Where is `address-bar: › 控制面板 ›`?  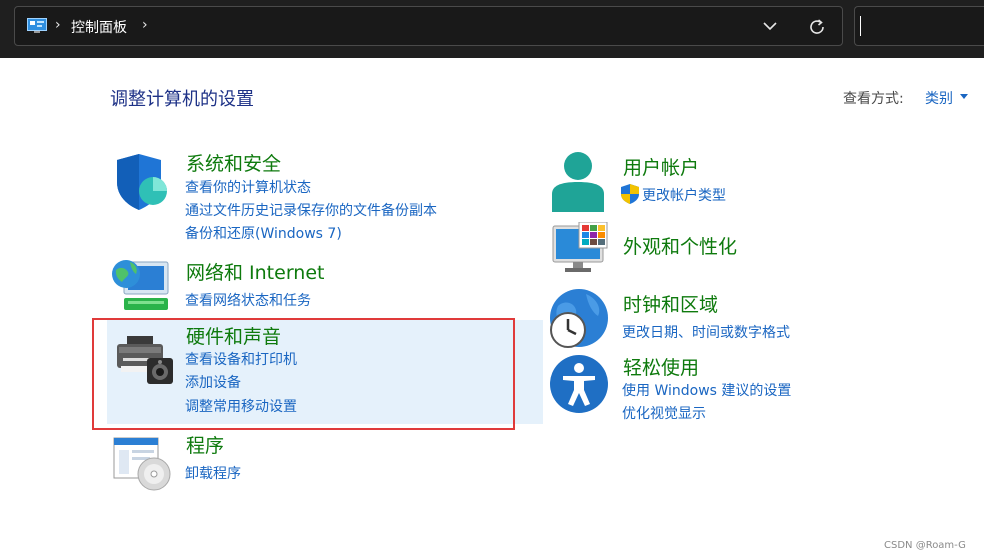 address-bar: › 控制面板 › is located at coordinates (428, 26).